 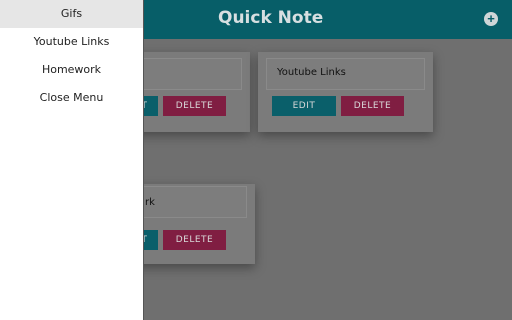 I want to click on menu-item-gifs: Gifs, so click(x=71, y=14).